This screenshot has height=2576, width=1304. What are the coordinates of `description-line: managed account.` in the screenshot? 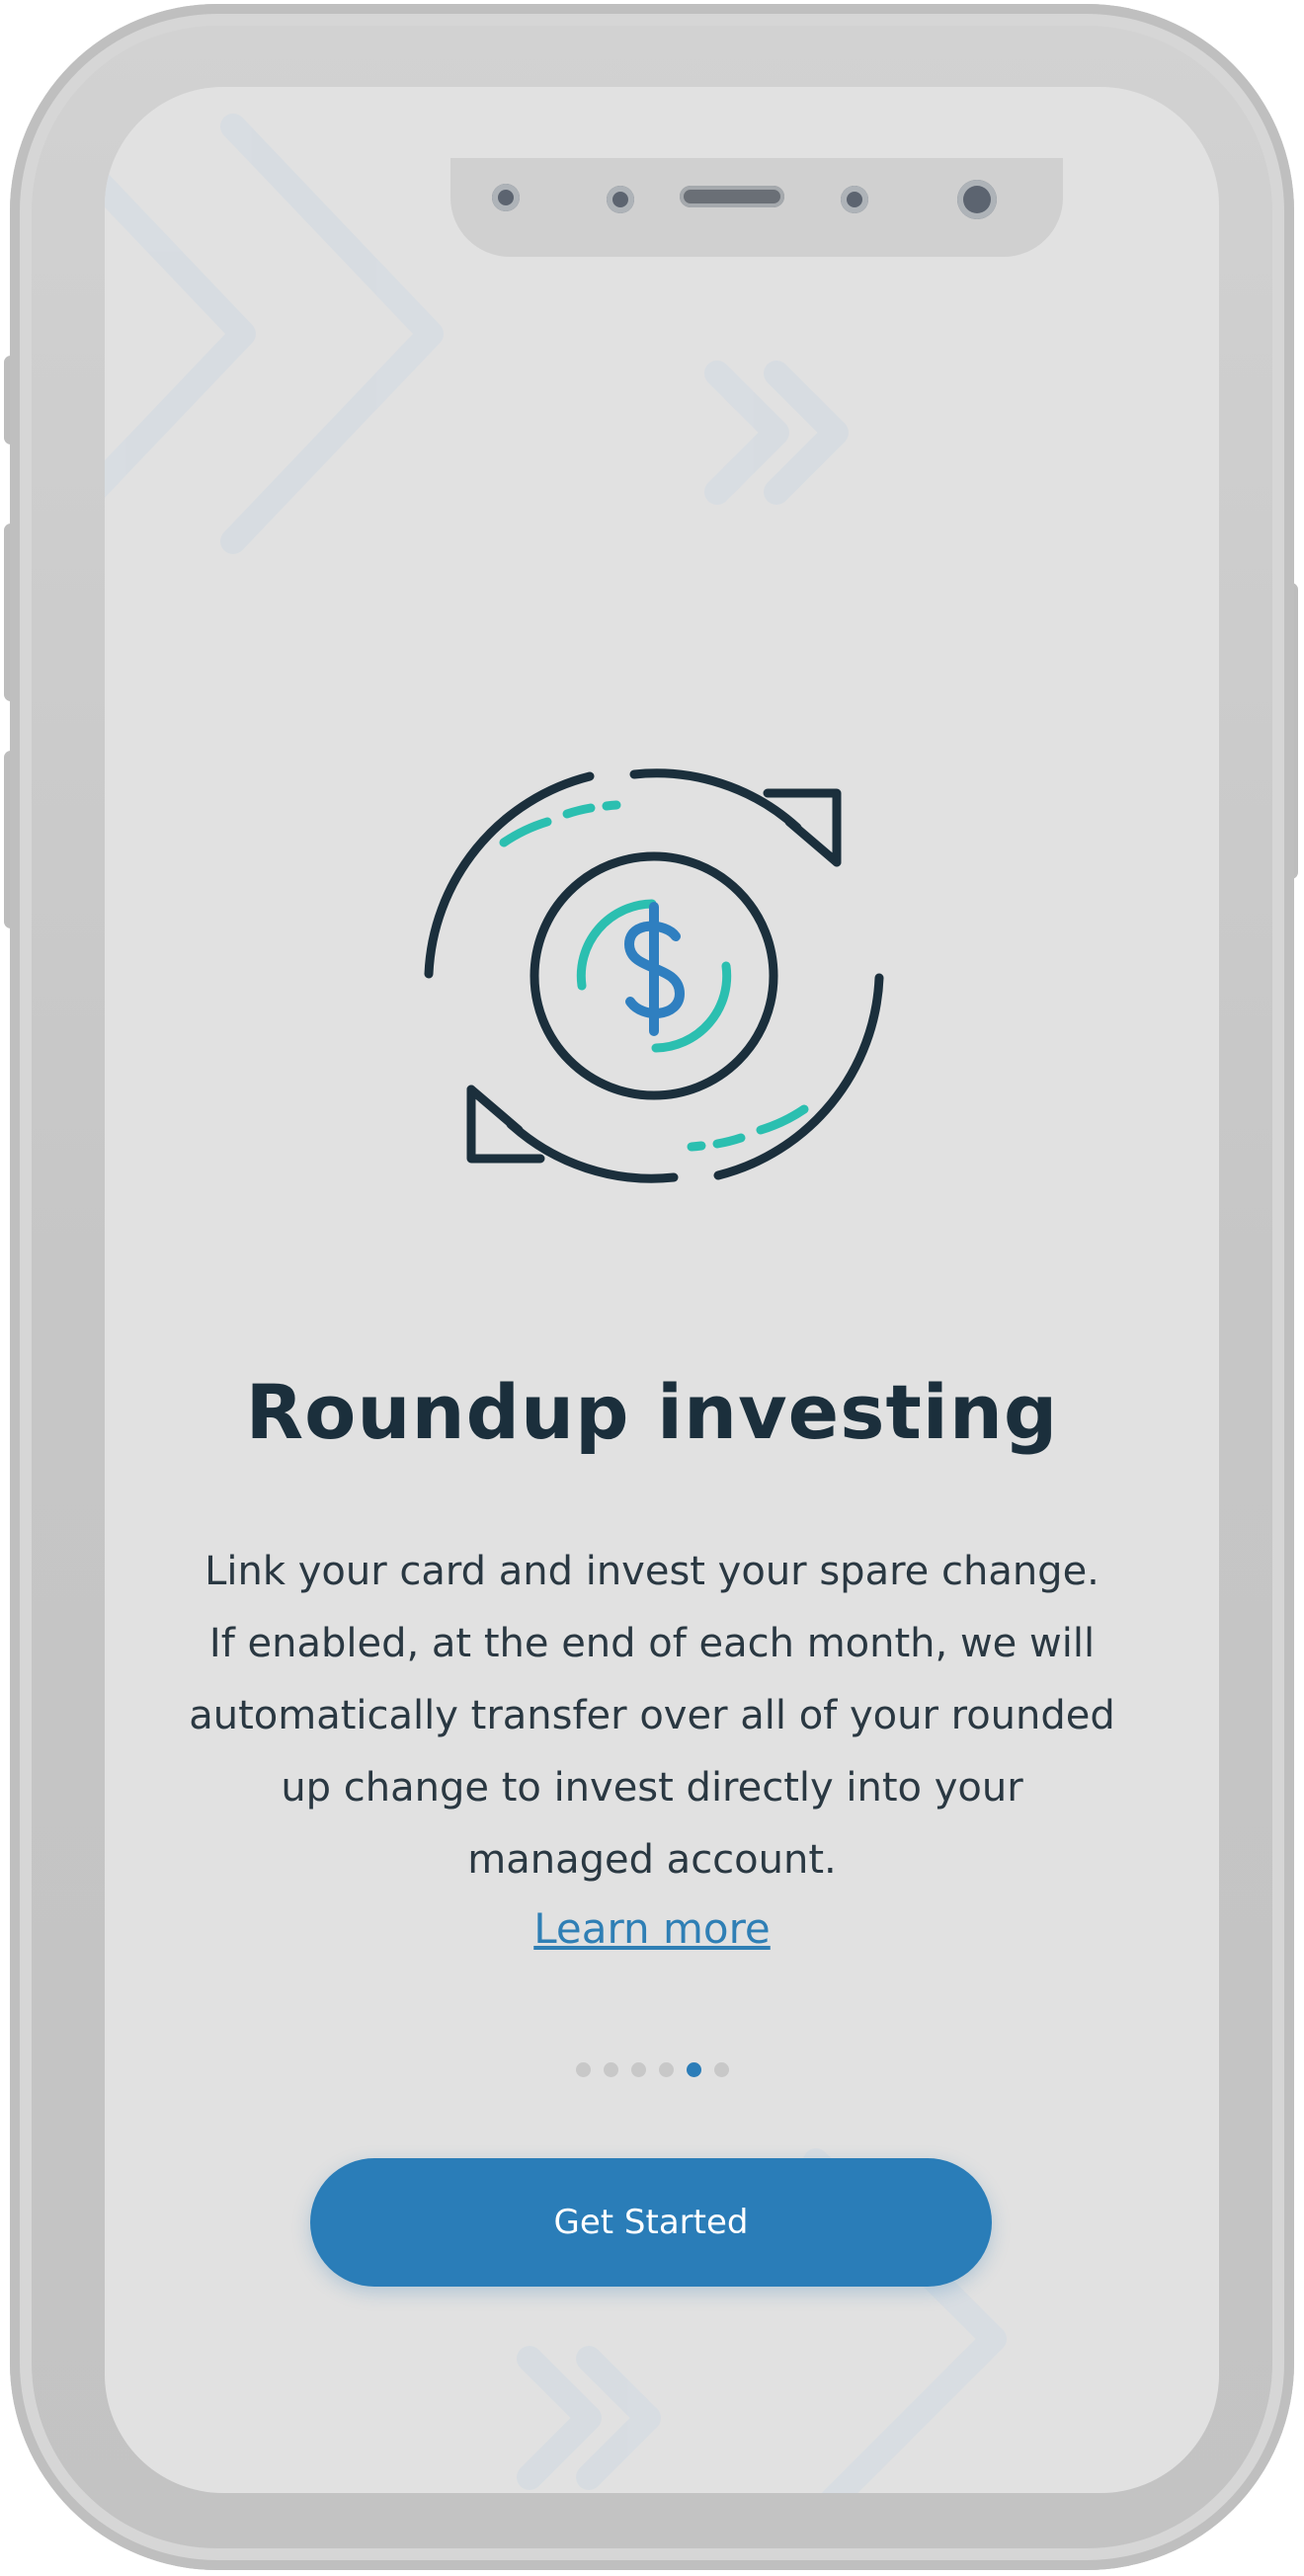 It's located at (652, 1860).